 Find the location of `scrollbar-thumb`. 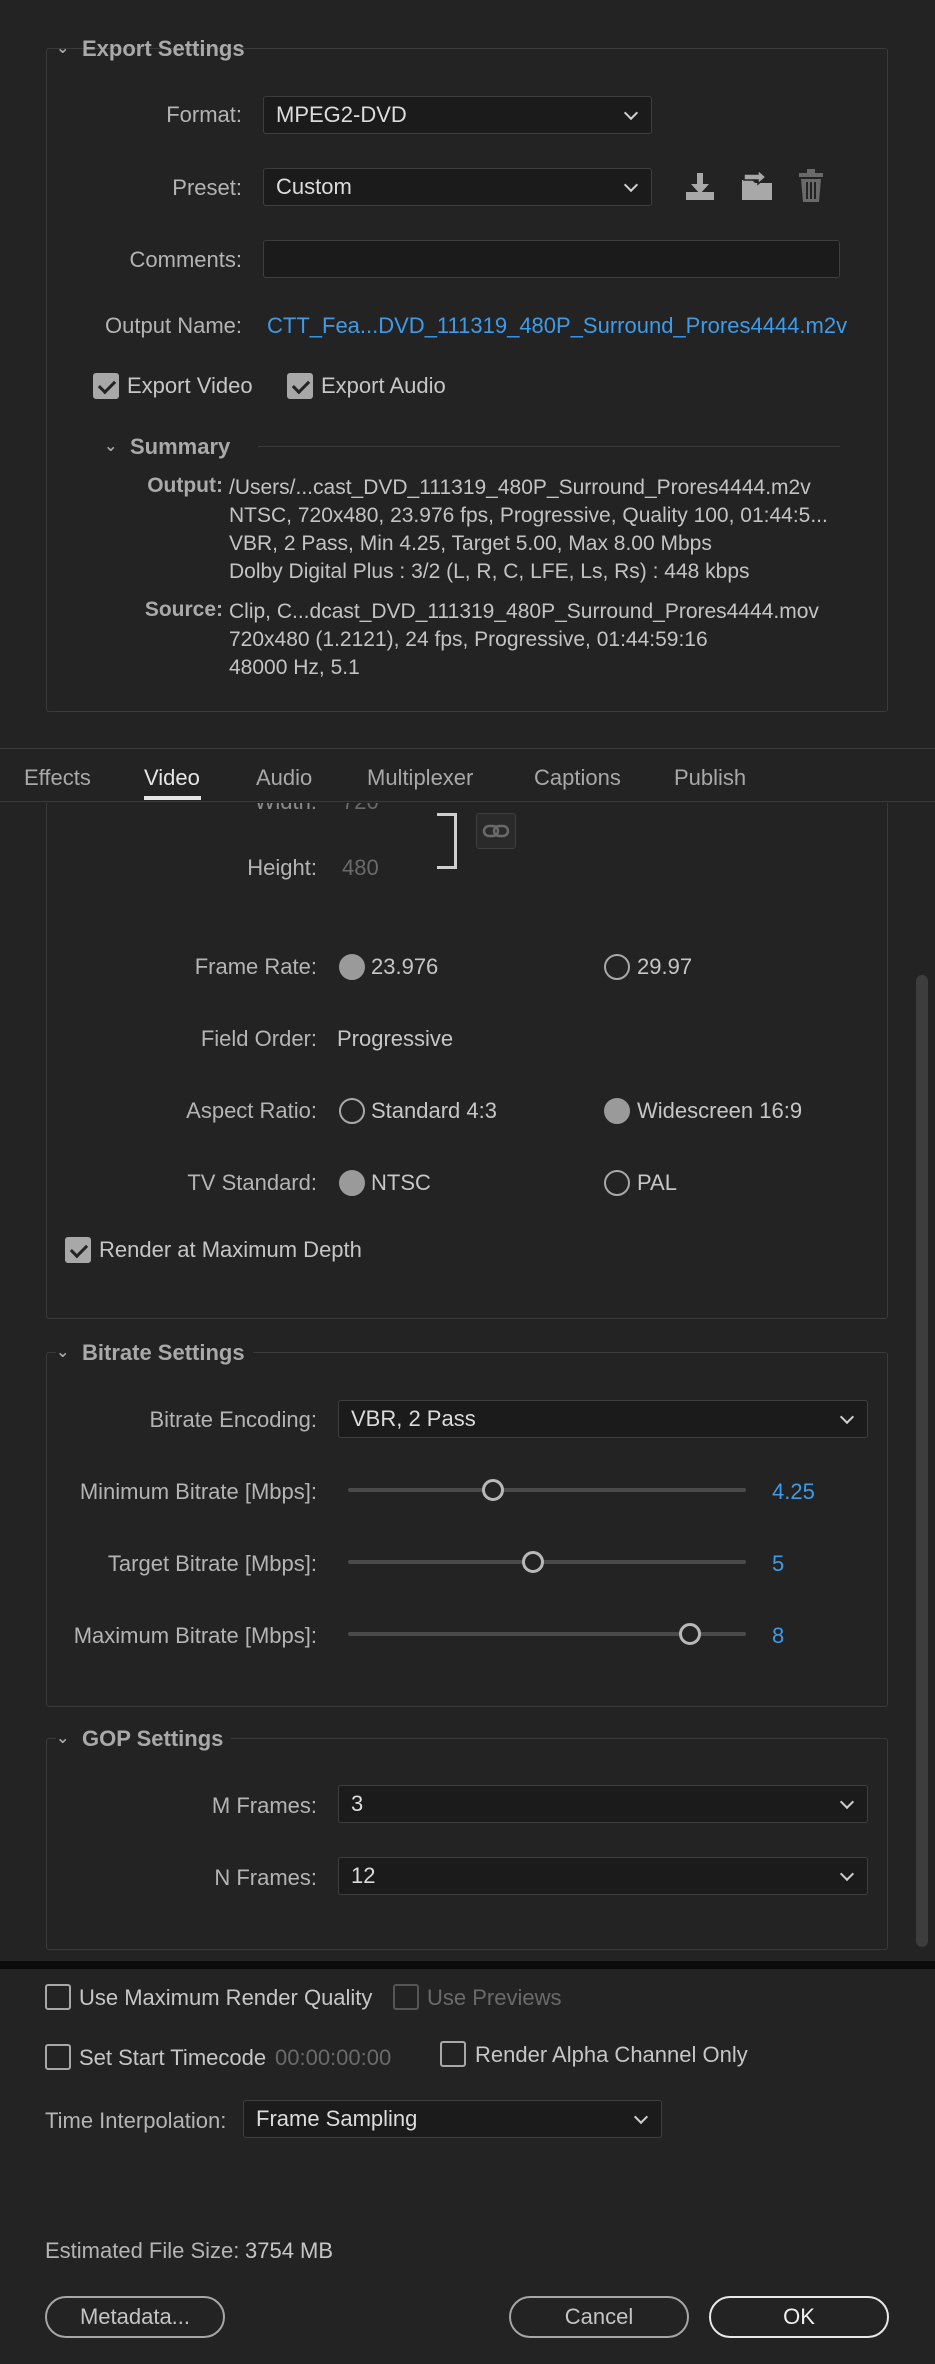

scrollbar-thumb is located at coordinates (922, 1461).